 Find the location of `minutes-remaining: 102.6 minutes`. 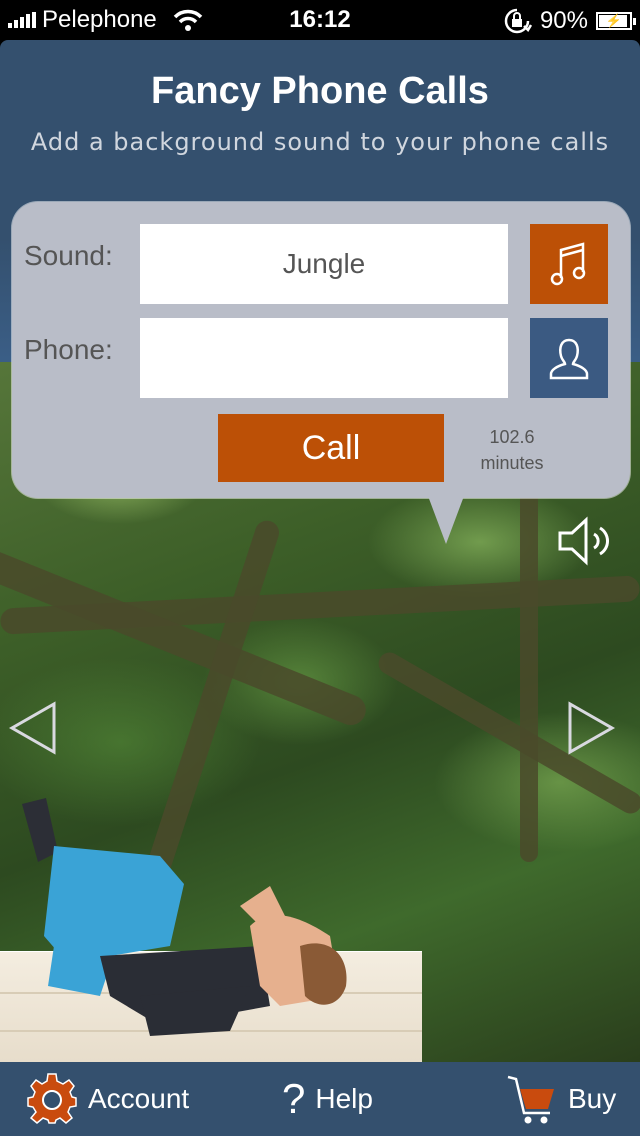

minutes-remaining: 102.6 minutes is located at coordinates (512, 450).